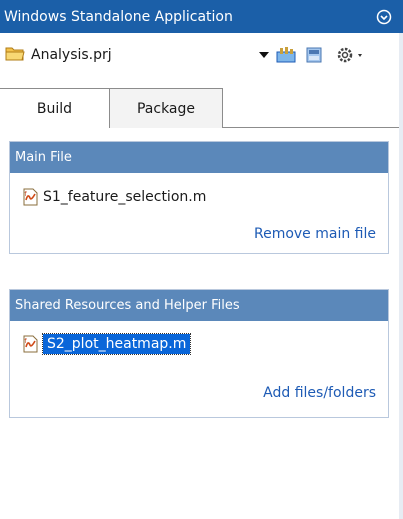 This screenshot has height=519, width=403. What do you see at coordinates (15, 55) in the screenshot?
I see `folder-icon` at bounding box center [15, 55].